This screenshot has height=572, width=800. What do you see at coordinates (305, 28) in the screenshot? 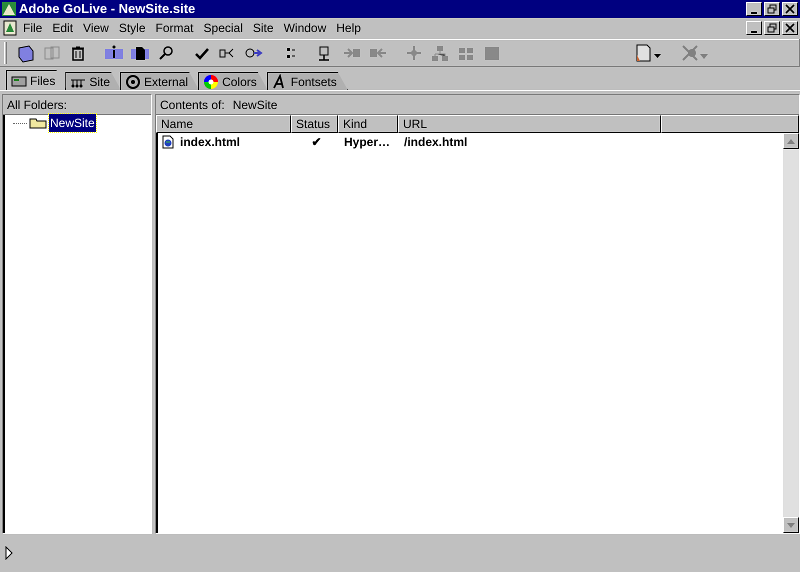
I see `menu-item: Window` at bounding box center [305, 28].